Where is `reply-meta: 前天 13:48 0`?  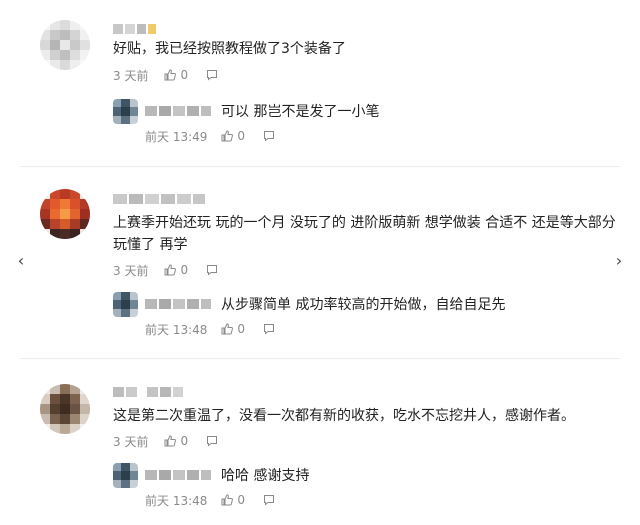 reply-meta: 前天 13:48 0 is located at coordinates (210, 500).